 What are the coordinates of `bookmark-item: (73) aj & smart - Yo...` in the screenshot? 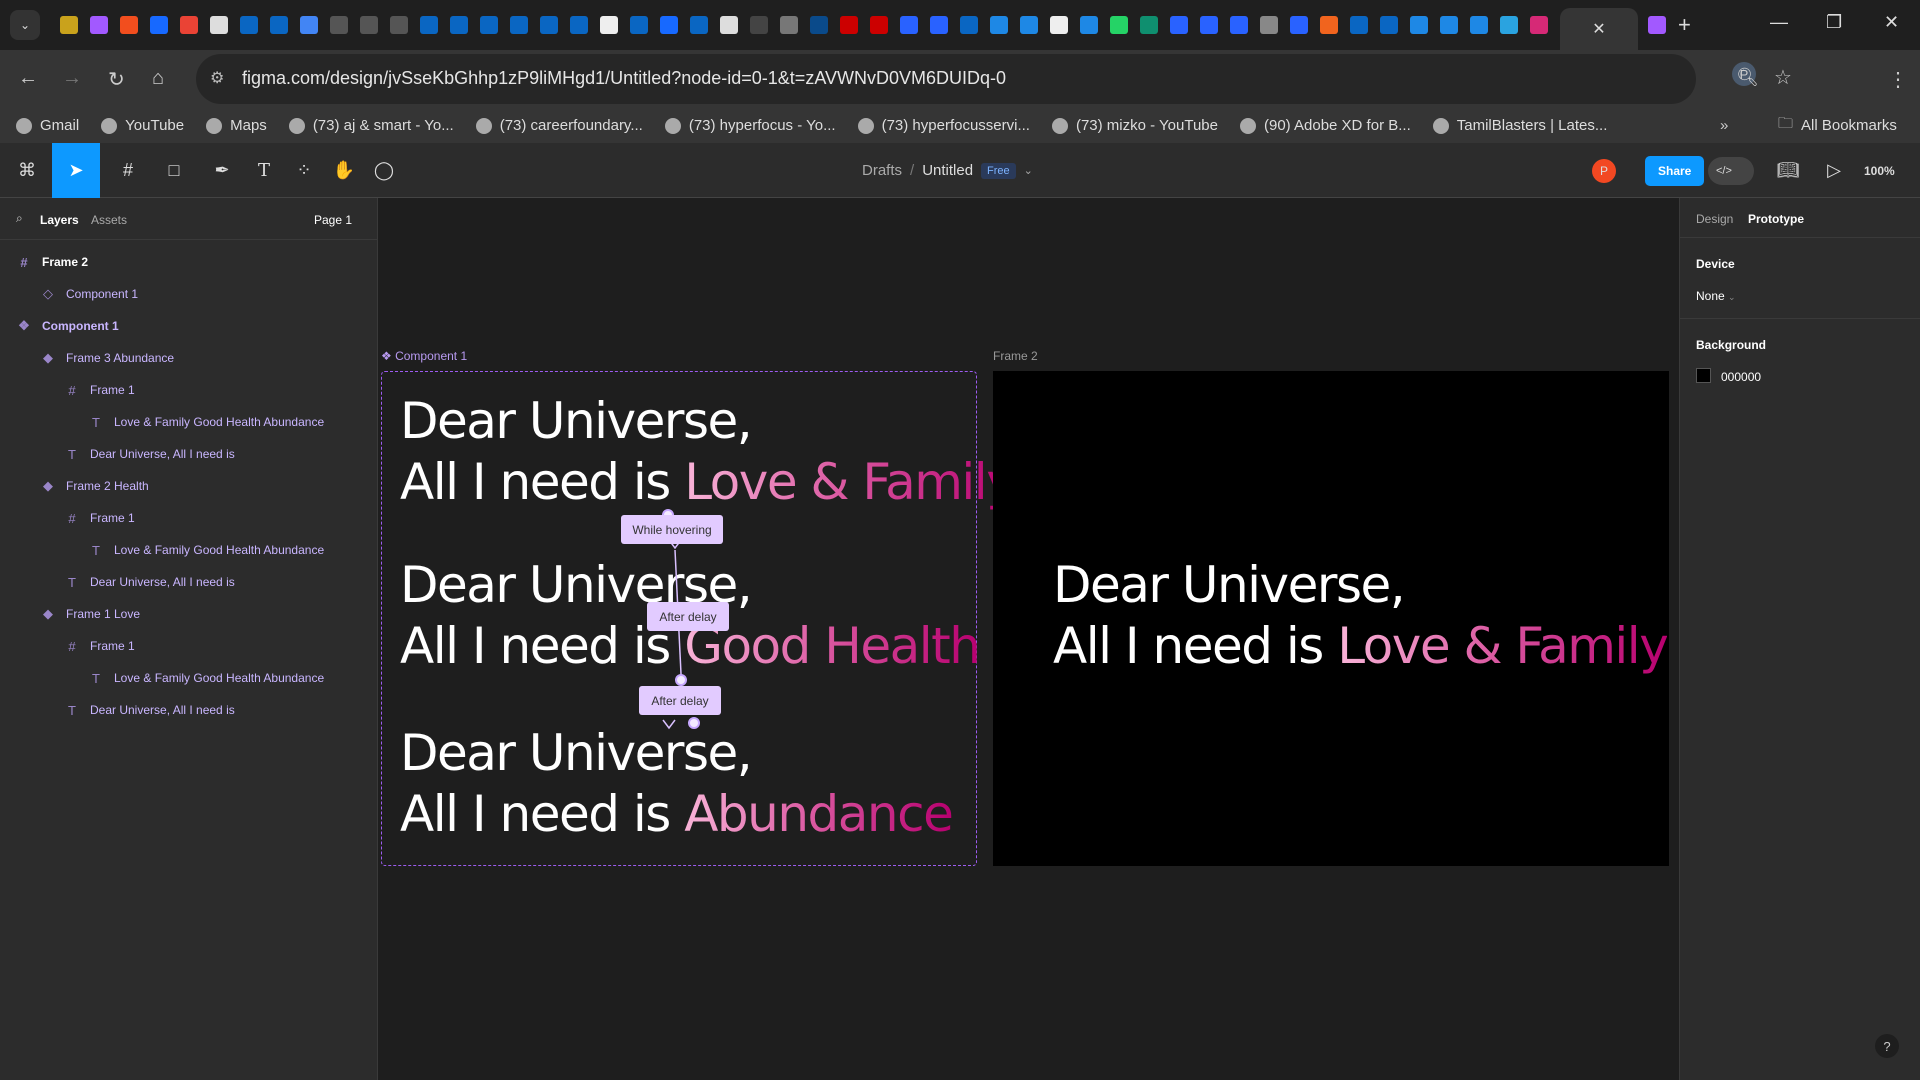 It's located at (371, 125).